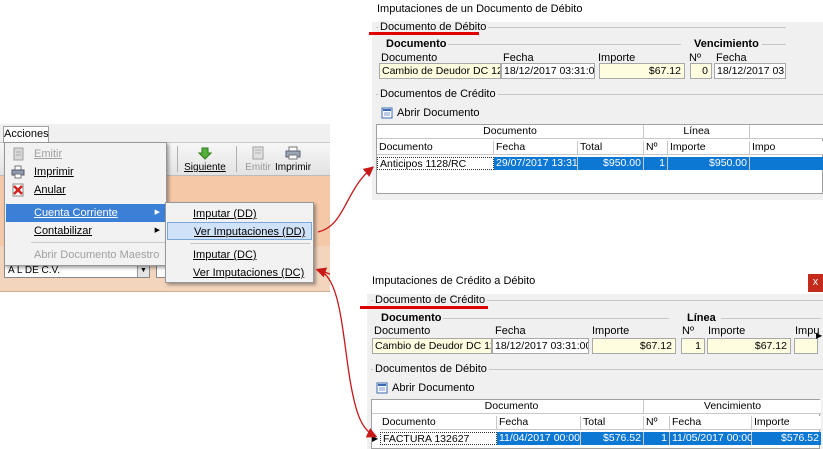  Describe the element at coordinates (347, 353) in the screenshot. I see `arrow-to-credit-window` at that location.